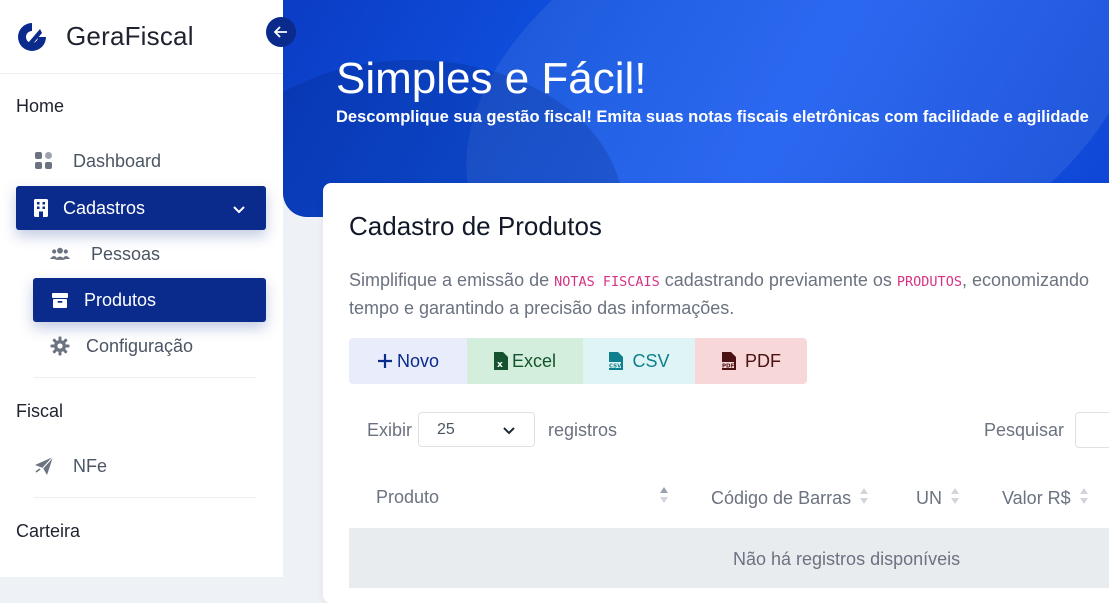 The height and width of the screenshot is (603, 1109). Describe the element at coordinates (120, 299) in the screenshot. I see `sidebar-item-label: Produtos` at that location.